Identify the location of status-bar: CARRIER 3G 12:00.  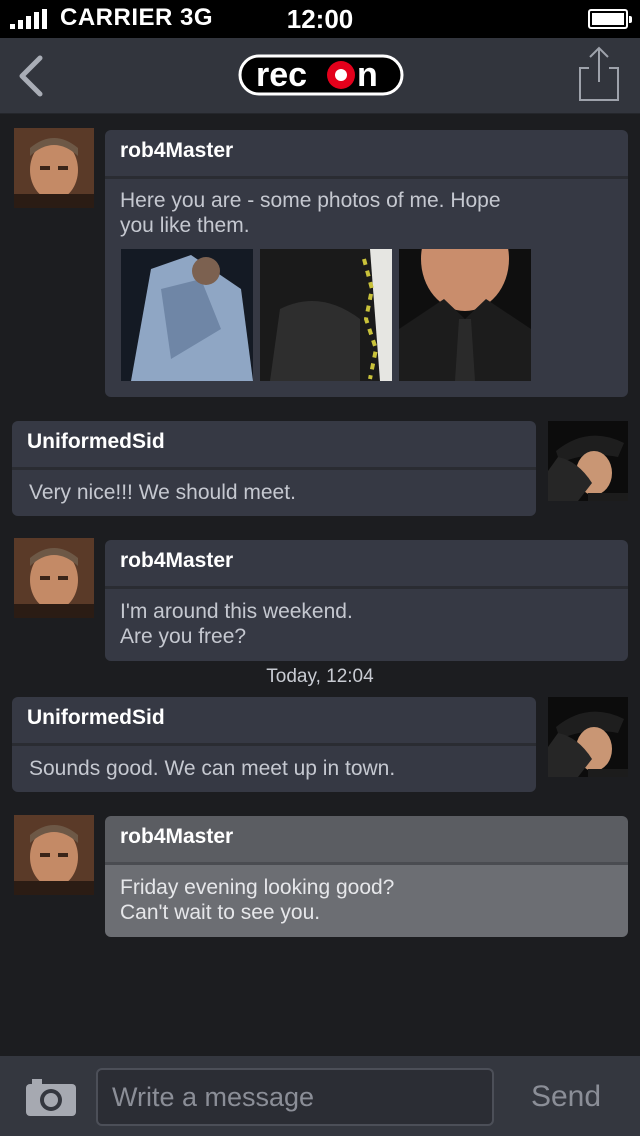
(320, 19).